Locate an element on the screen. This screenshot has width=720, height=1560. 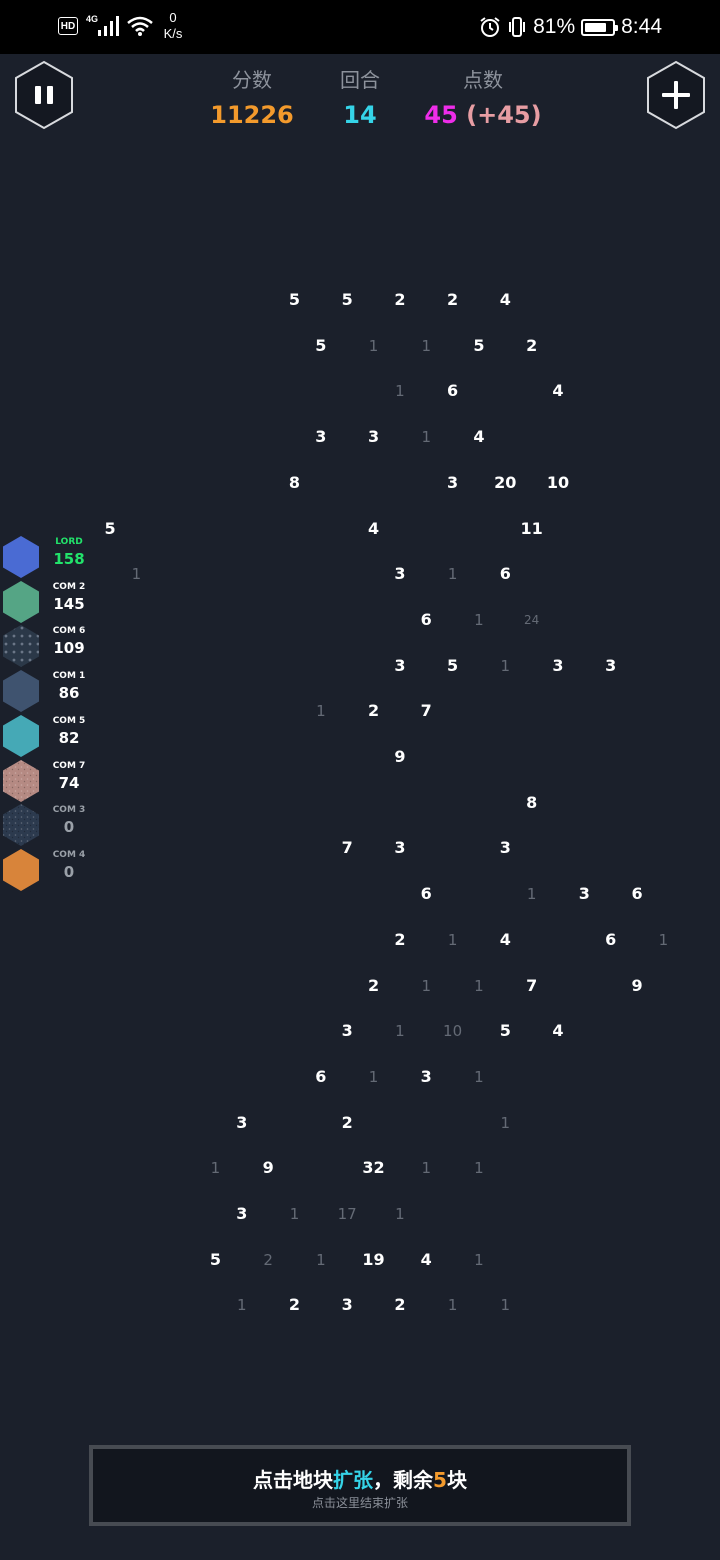
end-expansion-button: 点击地块扩张，剩余5块 点击这里结束扩张 is located at coordinates (360, 1485).